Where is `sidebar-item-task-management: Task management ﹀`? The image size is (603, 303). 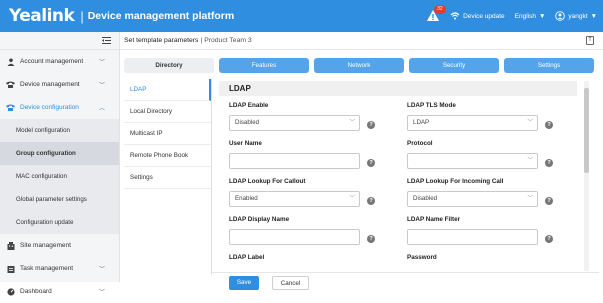
sidebar-item-task-management: Task management ﹀ is located at coordinates (59, 268).